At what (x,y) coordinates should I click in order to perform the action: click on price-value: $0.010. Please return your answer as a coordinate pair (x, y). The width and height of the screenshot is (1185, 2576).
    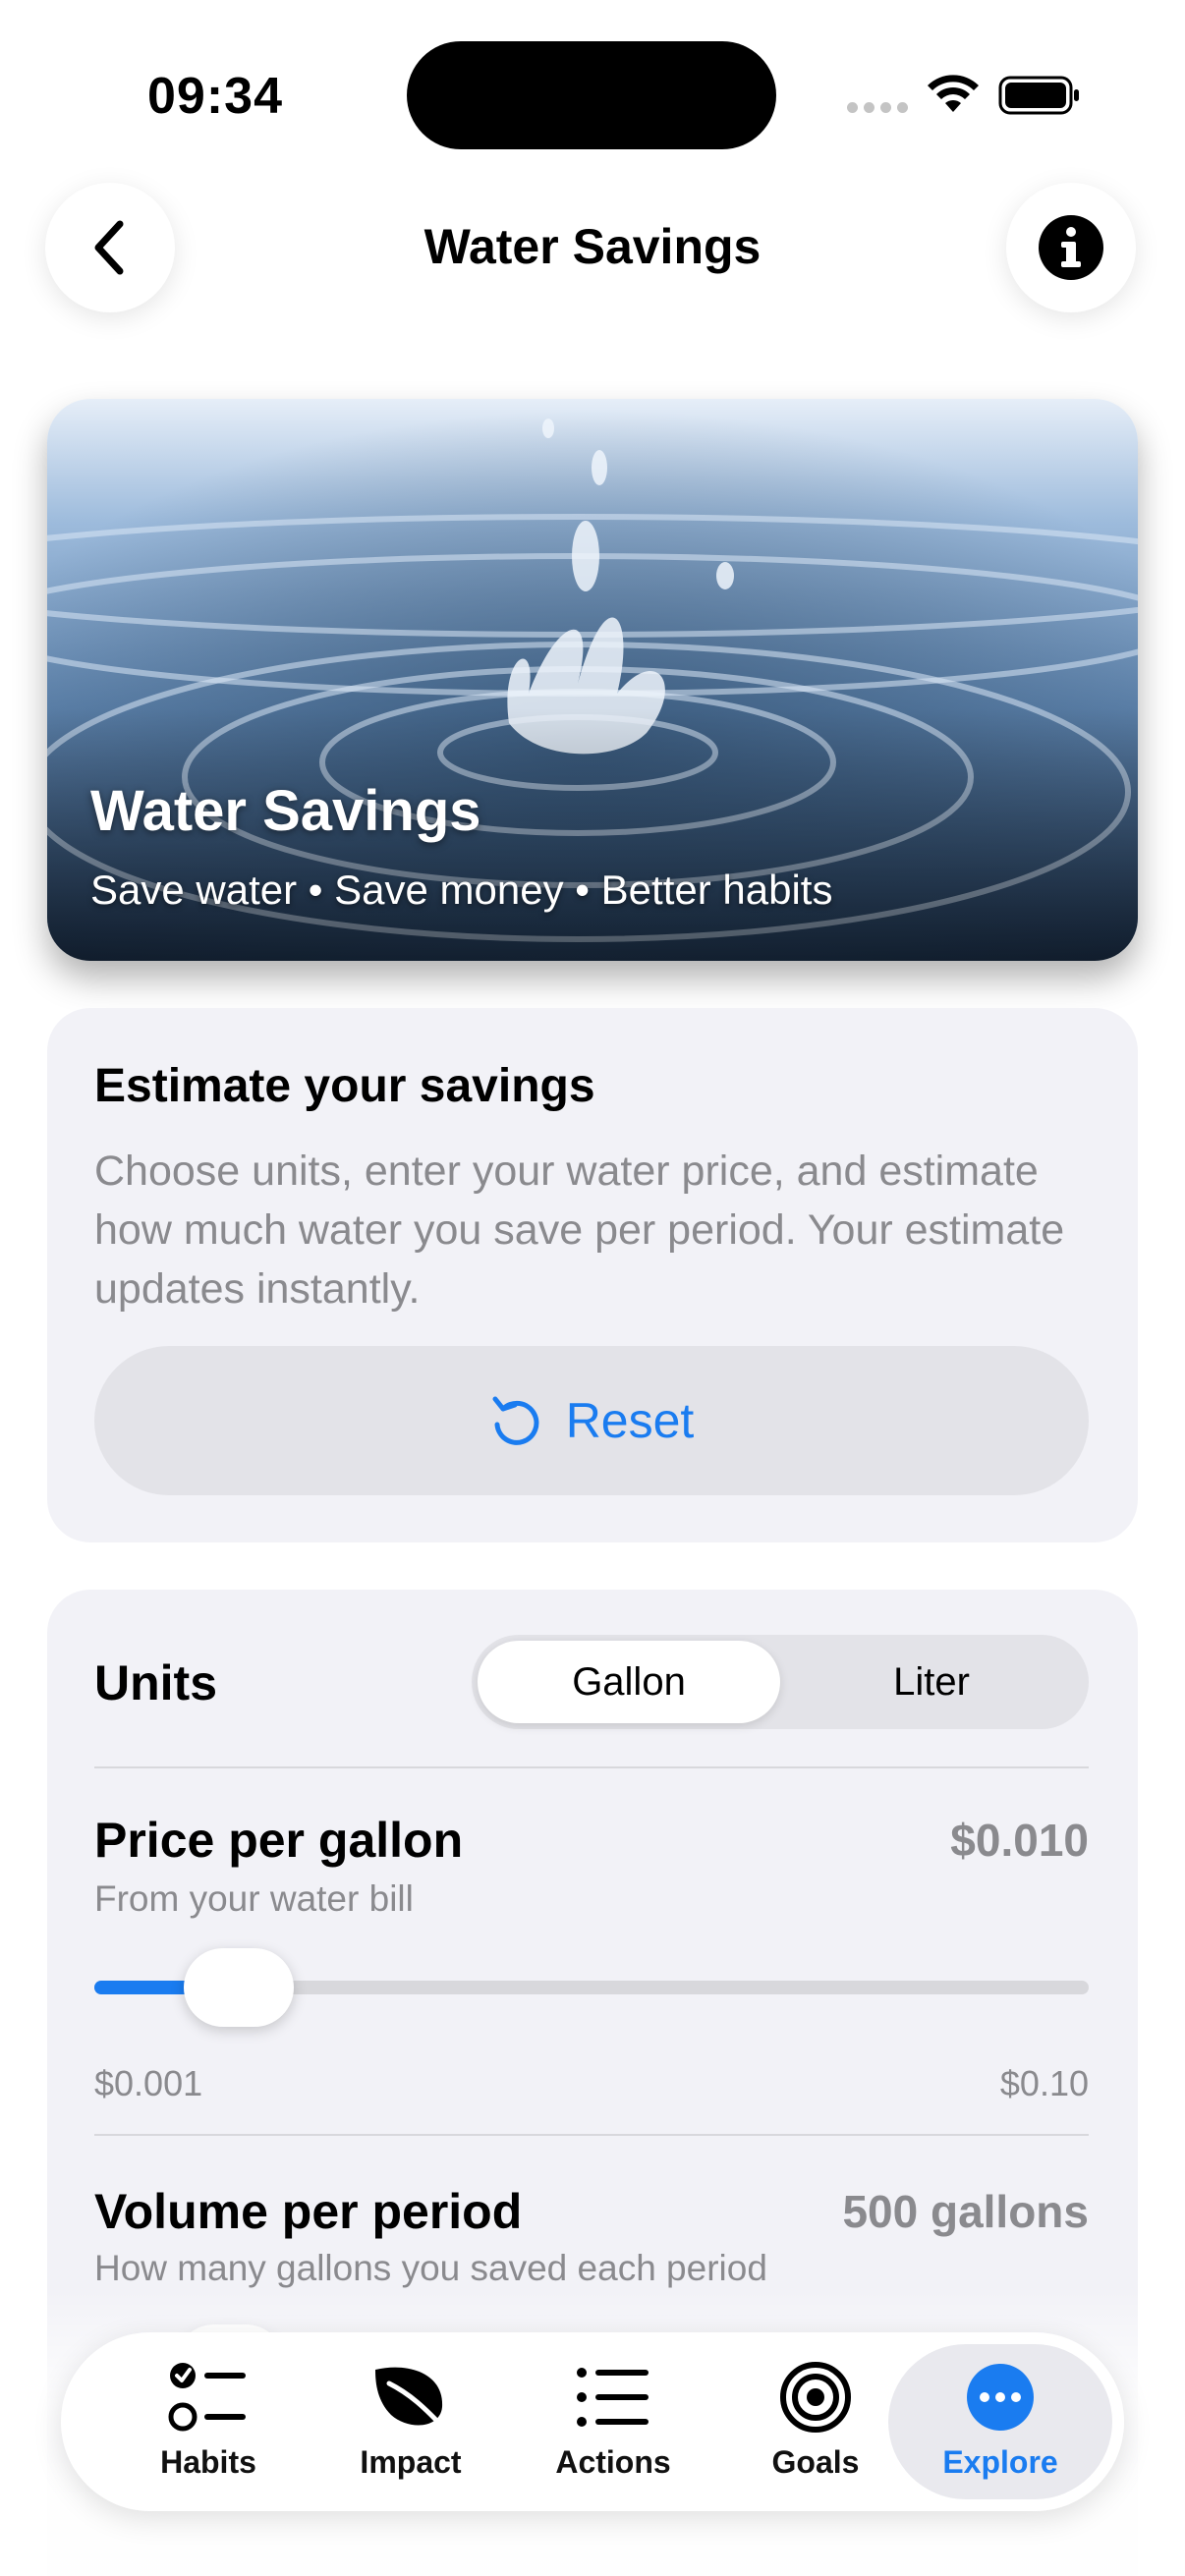
    Looking at the image, I should click on (1020, 1840).